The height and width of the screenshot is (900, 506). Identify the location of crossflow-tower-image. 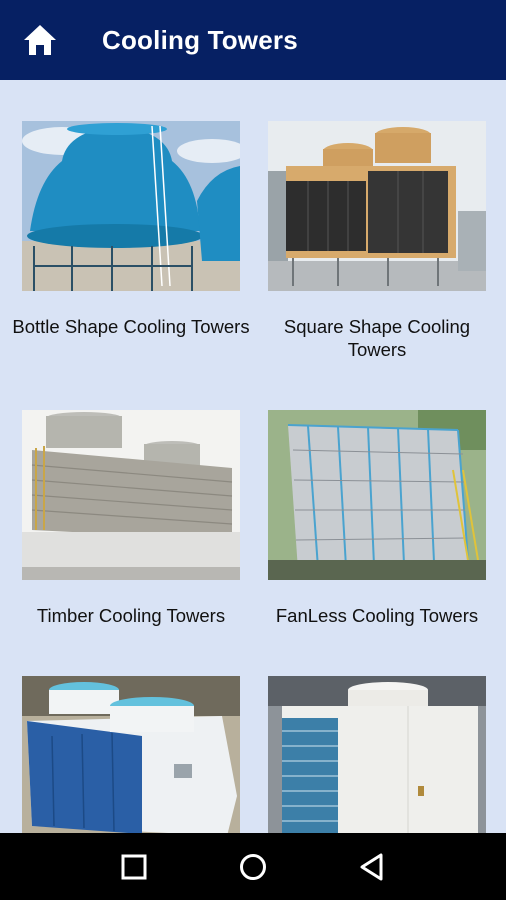
(377, 754).